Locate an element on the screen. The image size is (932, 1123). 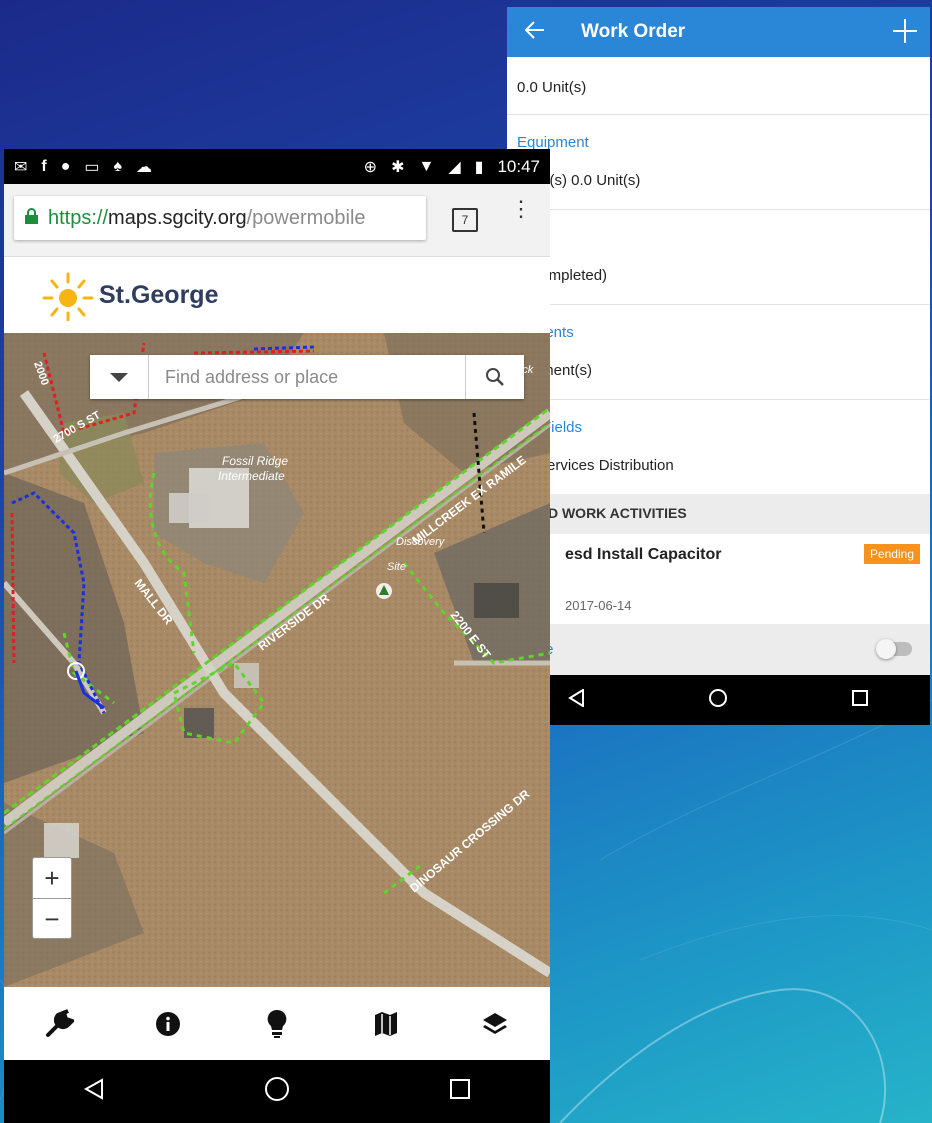
toggle-knob is located at coordinates (886, 649).